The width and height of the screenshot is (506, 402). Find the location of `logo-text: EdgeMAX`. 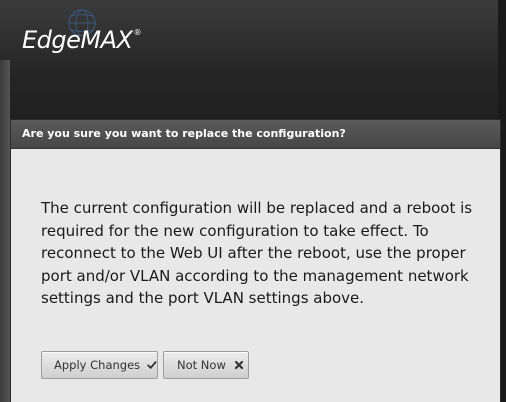

logo-text: EdgeMAX is located at coordinates (77, 40).